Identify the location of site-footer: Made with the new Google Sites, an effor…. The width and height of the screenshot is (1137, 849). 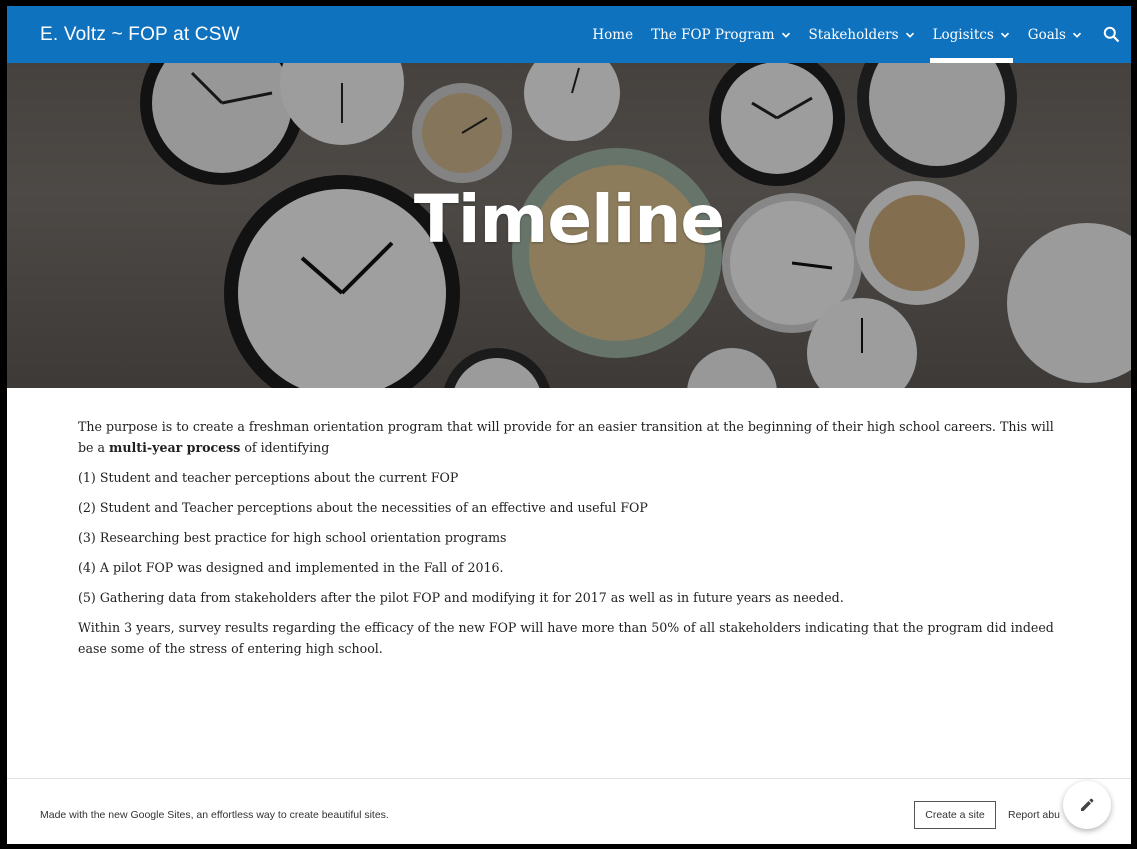
(569, 811).